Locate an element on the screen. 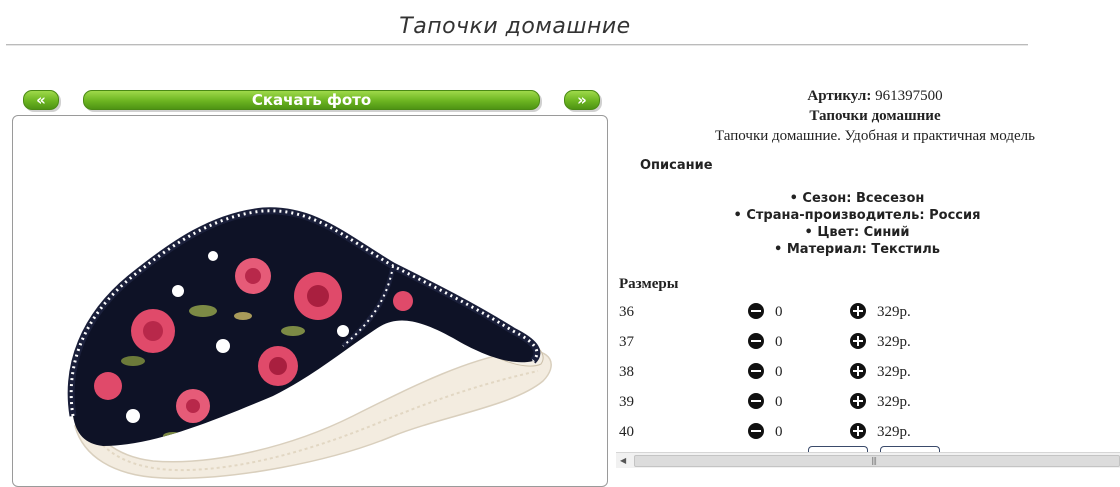  article-line: Артикул: 961397500 is located at coordinates (866, 96).